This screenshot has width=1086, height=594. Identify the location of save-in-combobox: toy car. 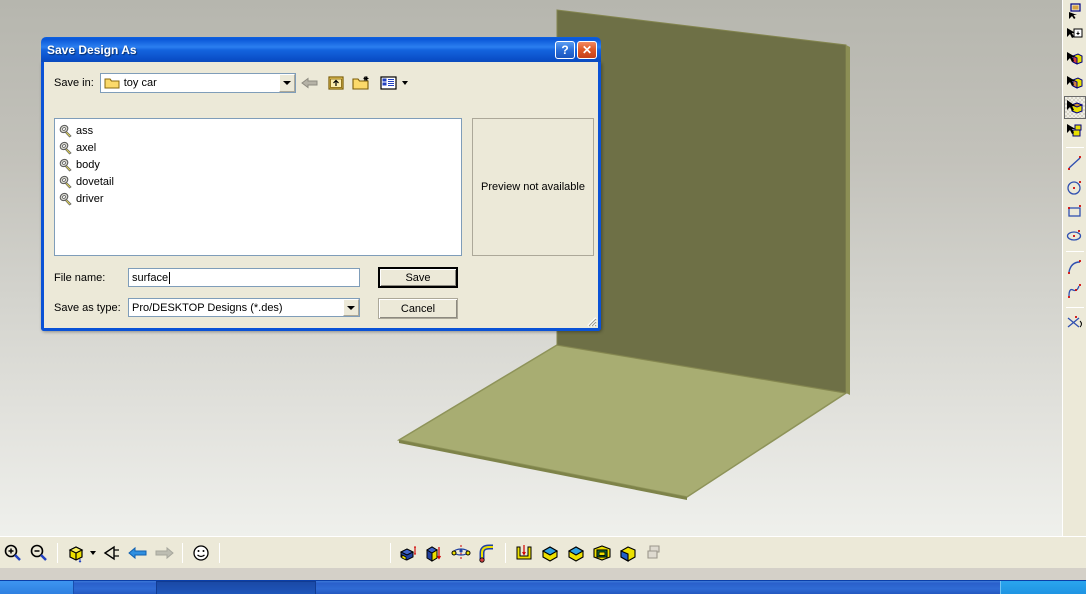
(197, 83).